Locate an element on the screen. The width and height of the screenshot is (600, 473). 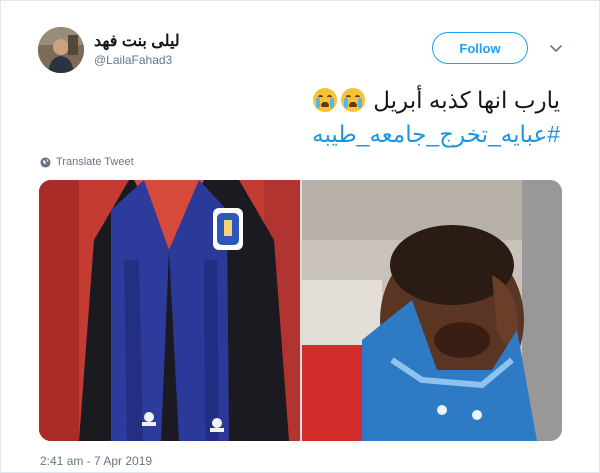
tweet-timestamp: 2:41 am - 7 Apr 2019 is located at coordinates (96, 461).